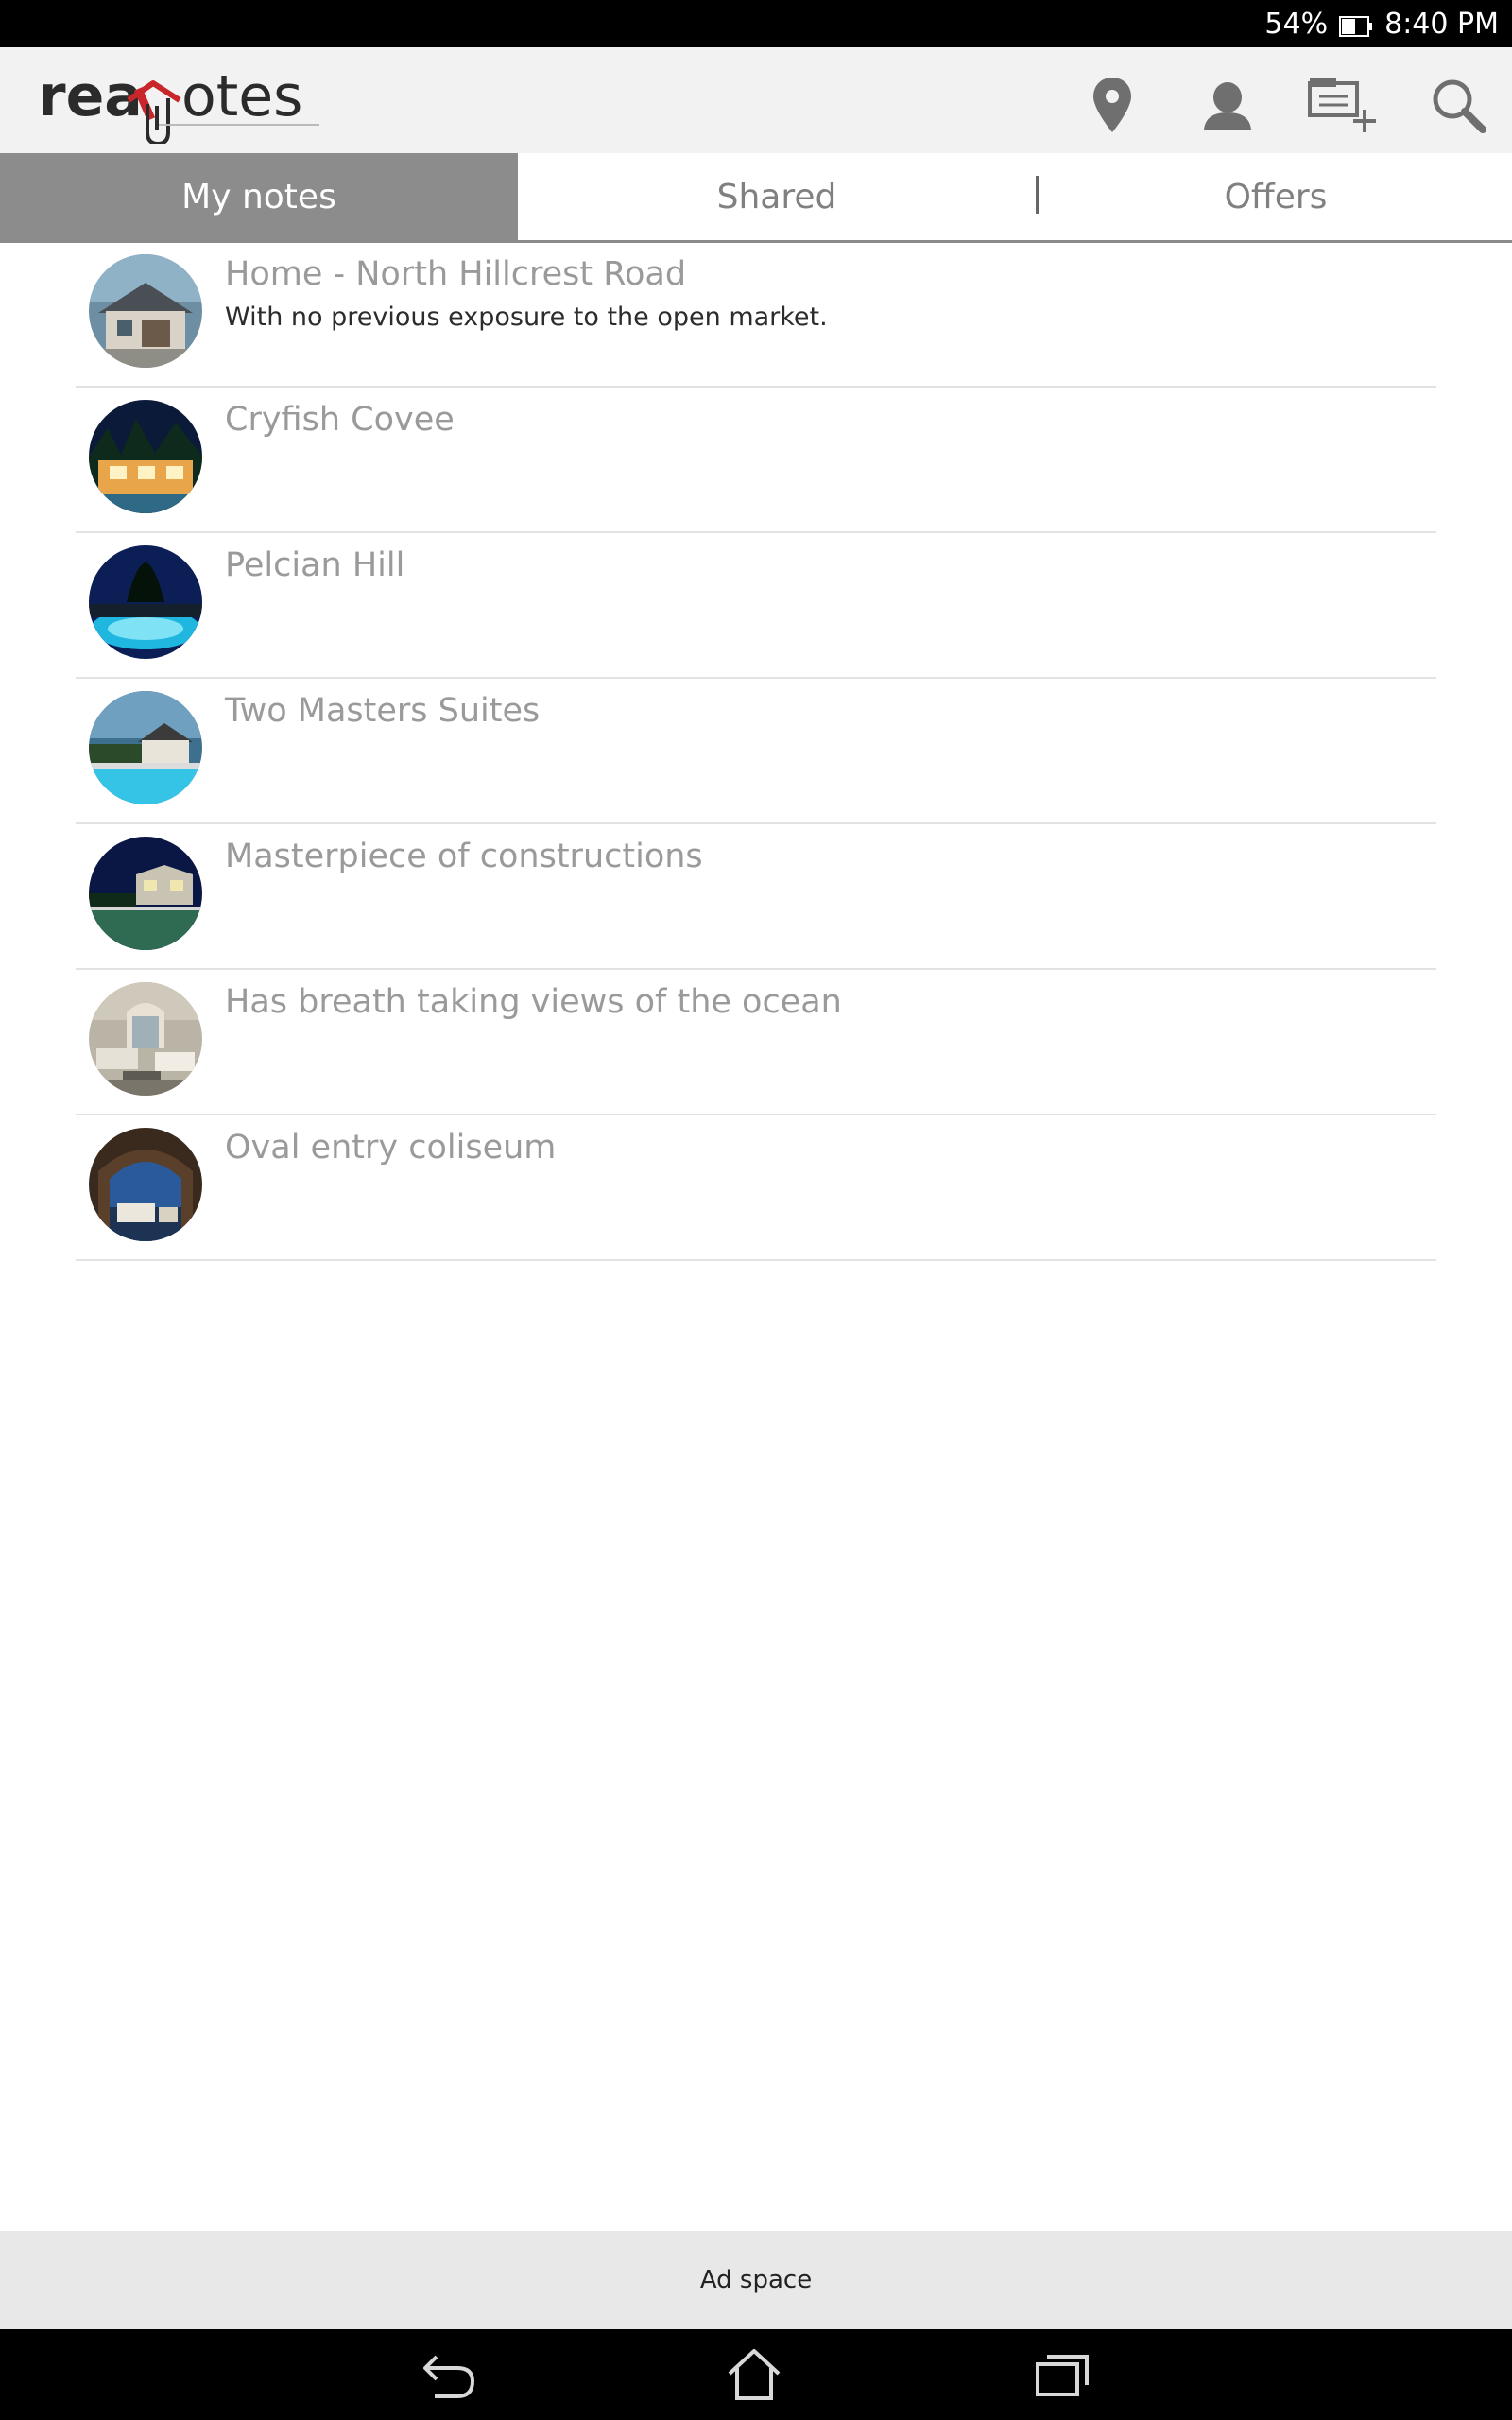  Describe the element at coordinates (391, 1148) in the screenshot. I see `note-title: Oval entry coliseum` at that location.